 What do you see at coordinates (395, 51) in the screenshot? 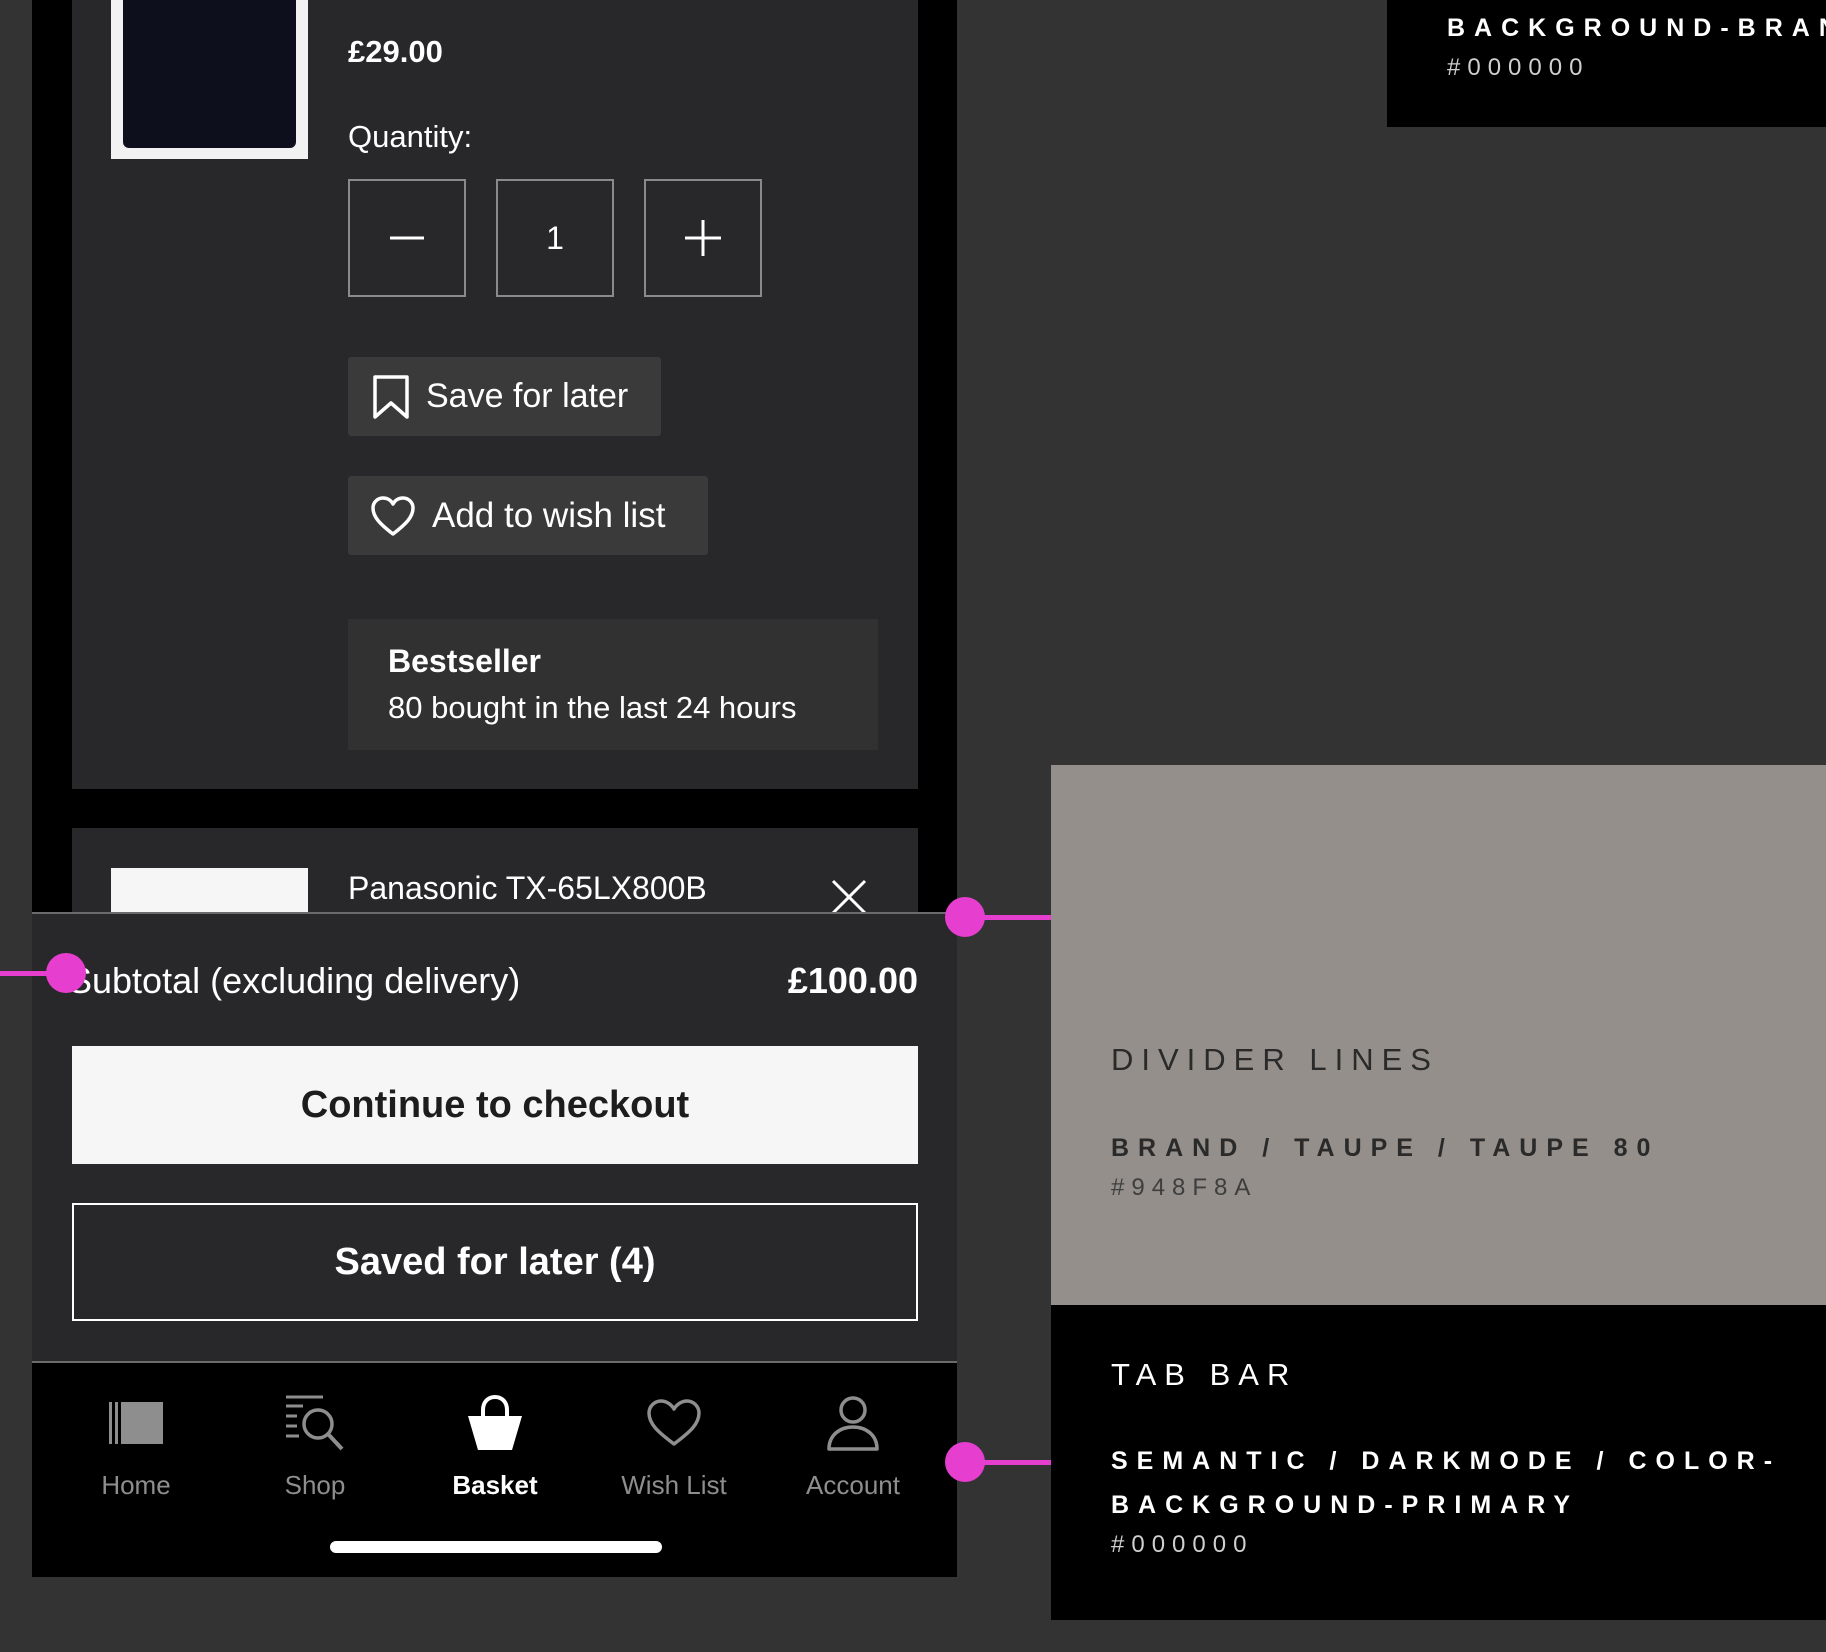
I see `item-price: £29.00` at bounding box center [395, 51].